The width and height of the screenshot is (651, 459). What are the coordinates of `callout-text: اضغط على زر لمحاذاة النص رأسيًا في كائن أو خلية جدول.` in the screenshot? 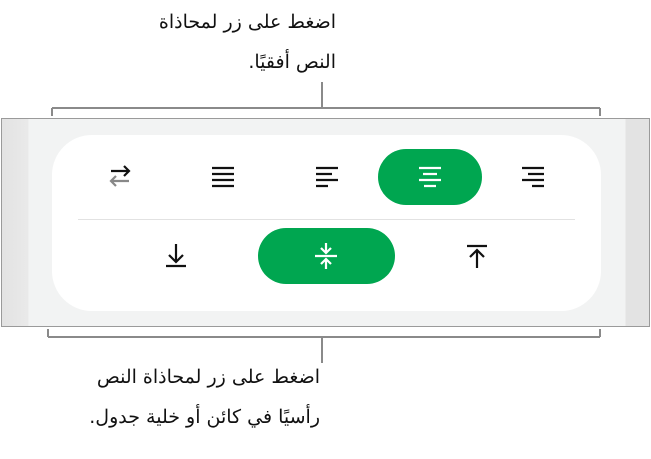 It's located at (204, 397).